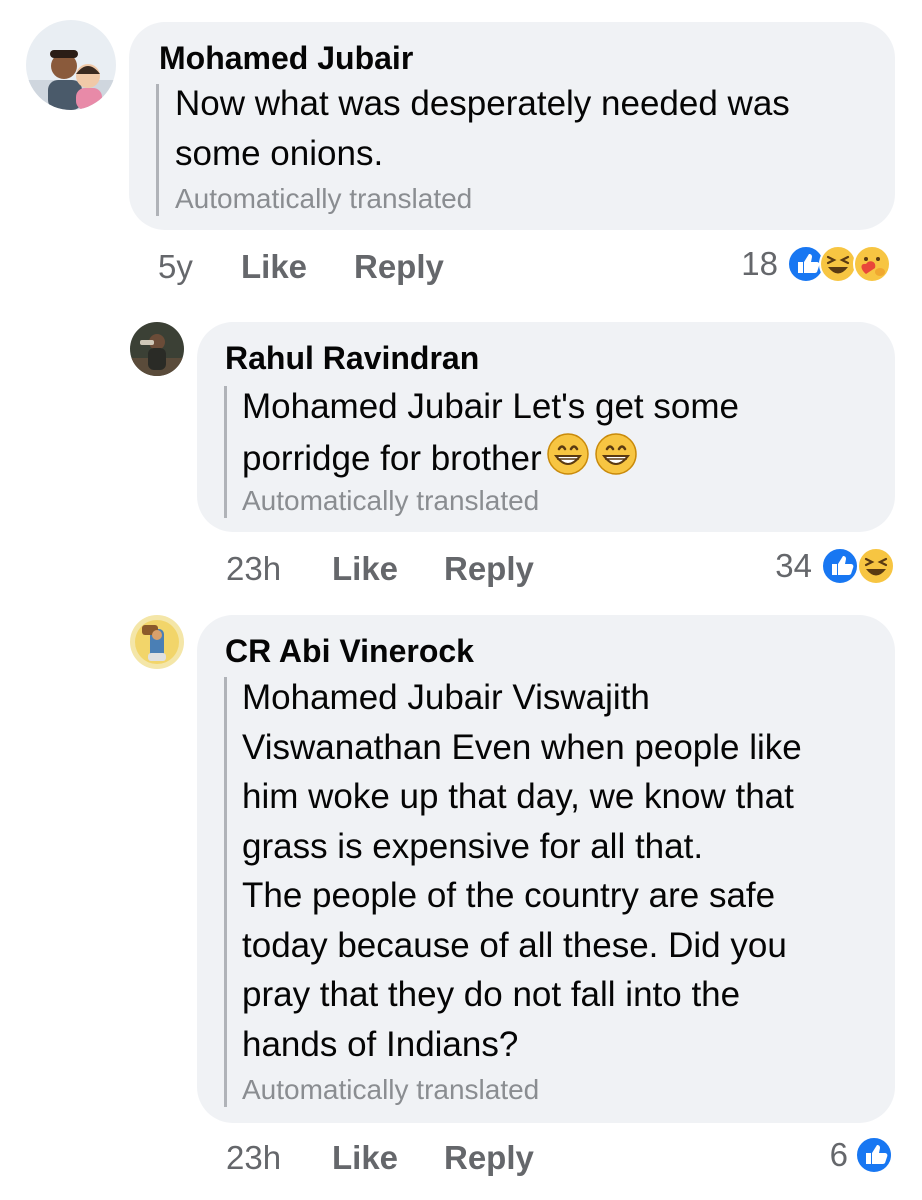 Image resolution: width=922 pixels, height=1200 pixels. Describe the element at coordinates (872, 264) in the screenshot. I see `care-icon` at that location.